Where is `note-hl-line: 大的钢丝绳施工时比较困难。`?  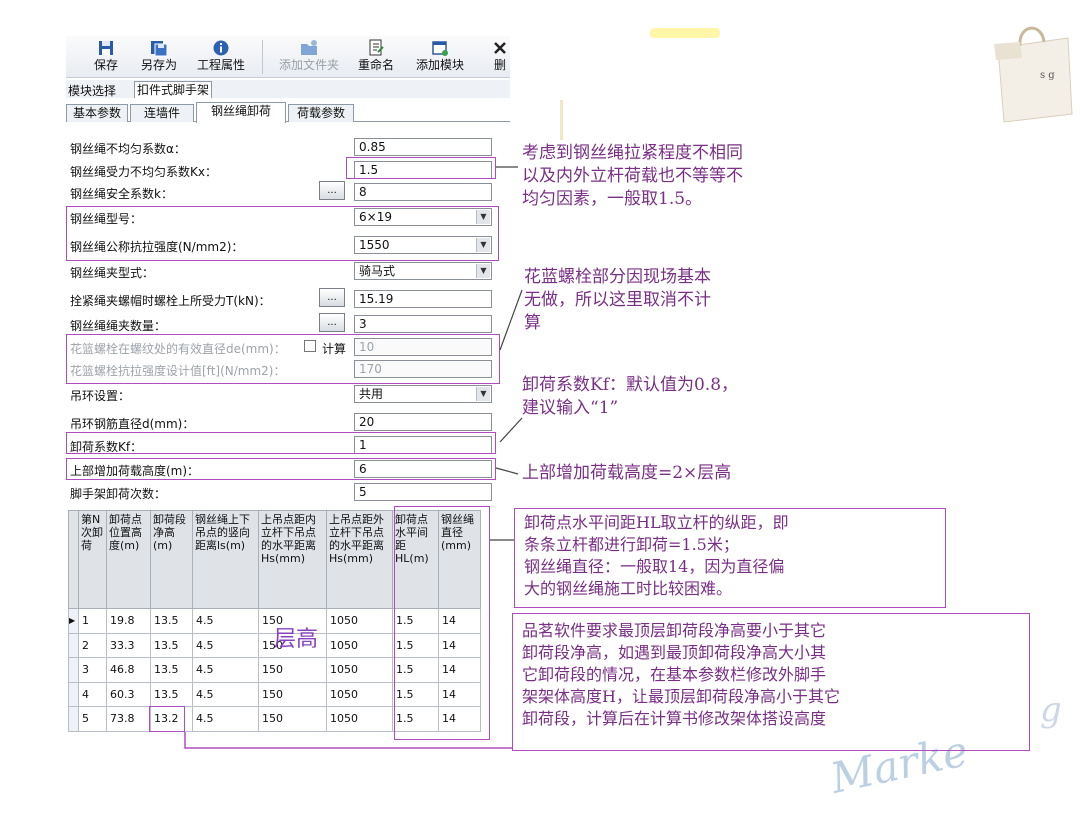
note-hl-line: 大的钢丝绳施工时比较困难。 is located at coordinates (628, 588).